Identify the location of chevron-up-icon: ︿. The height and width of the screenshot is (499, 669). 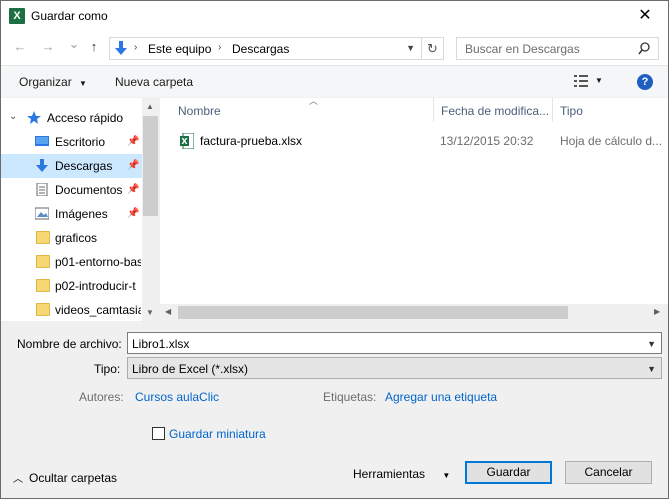
(18, 479).